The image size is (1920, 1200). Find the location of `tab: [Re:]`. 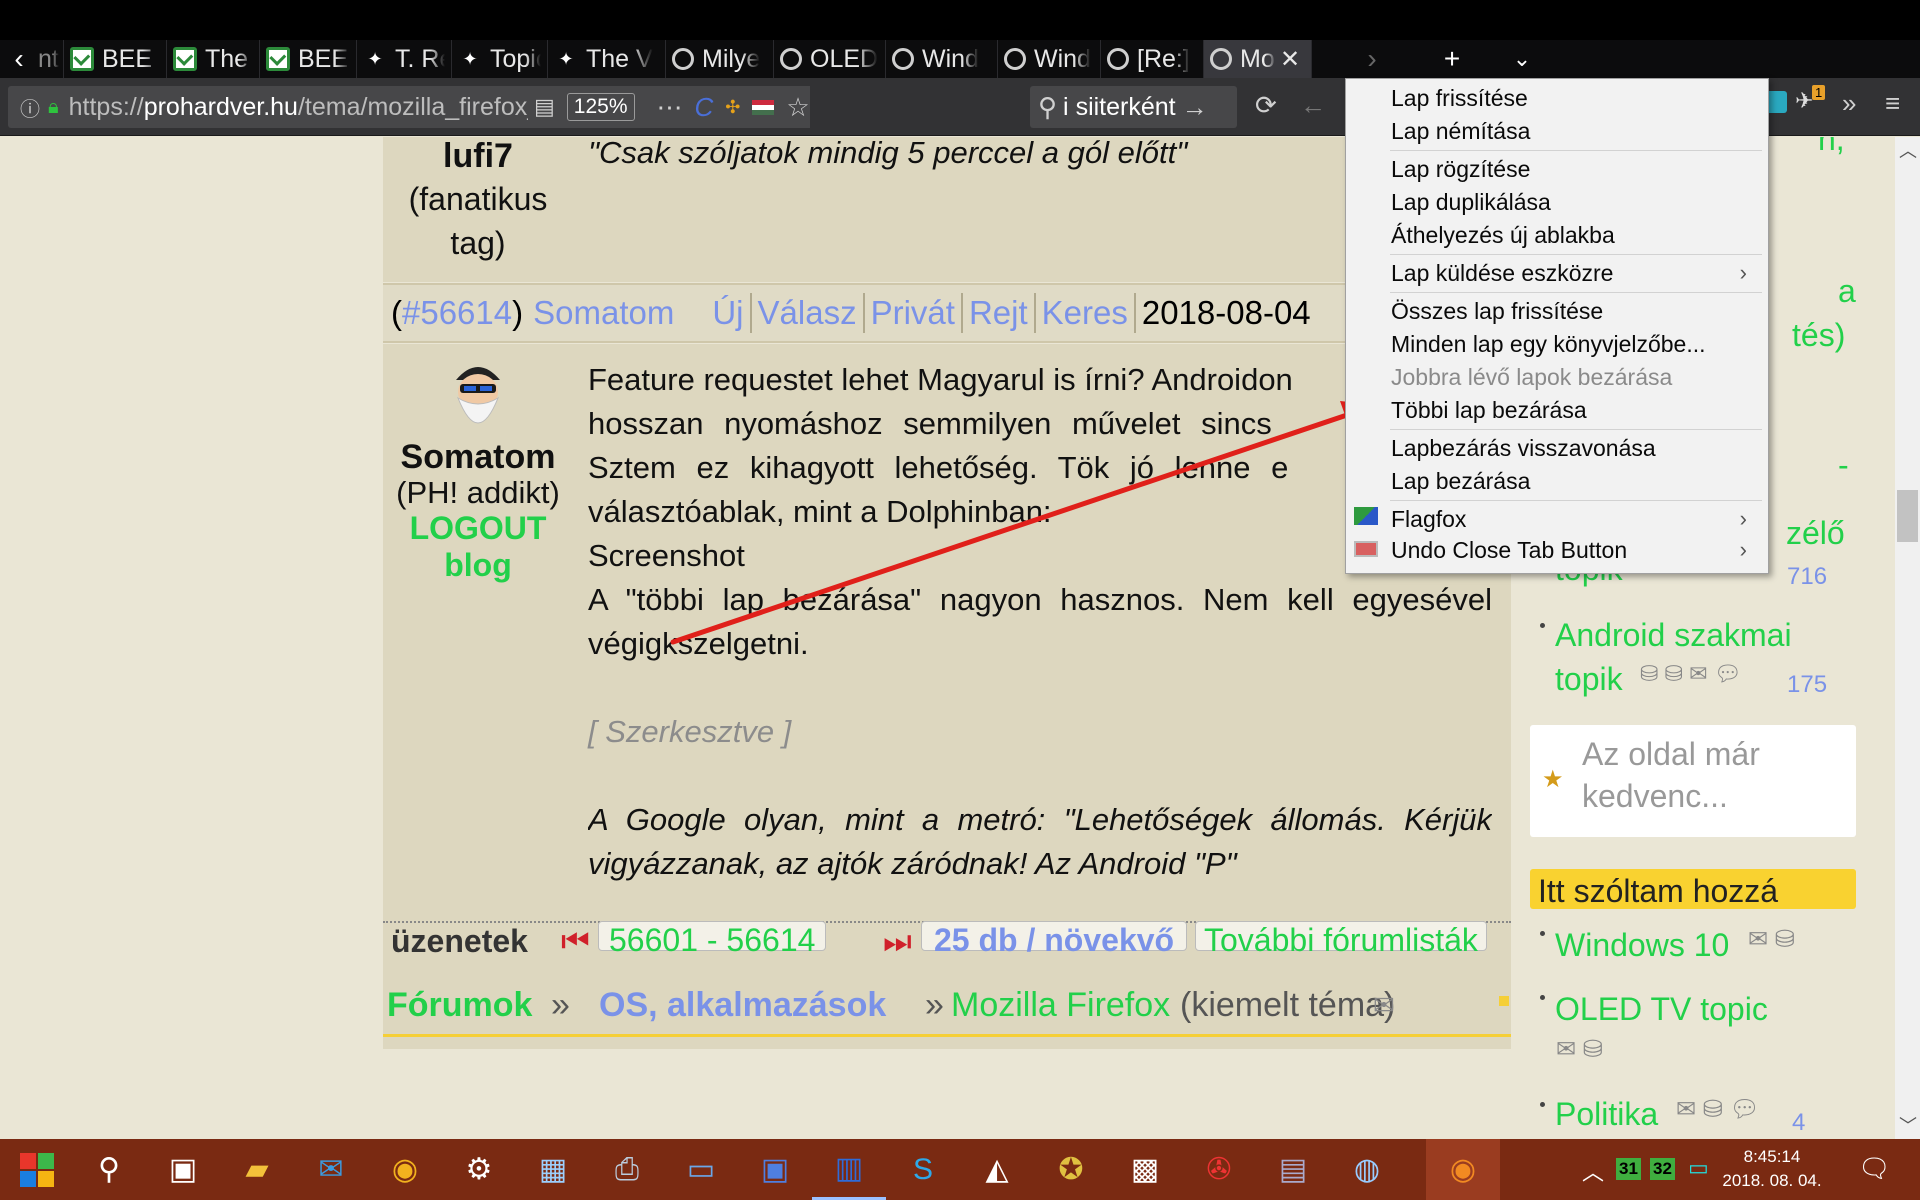

tab: [Re:] is located at coordinates (1152, 59).